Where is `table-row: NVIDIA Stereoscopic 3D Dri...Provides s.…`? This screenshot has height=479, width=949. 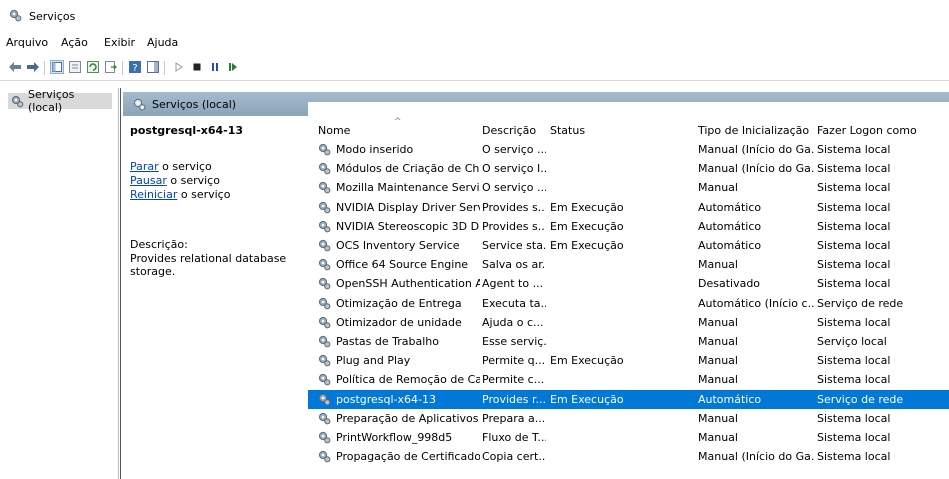
table-row: NVIDIA Stereoscopic 3D Dri...Provides s.… is located at coordinates (628, 226).